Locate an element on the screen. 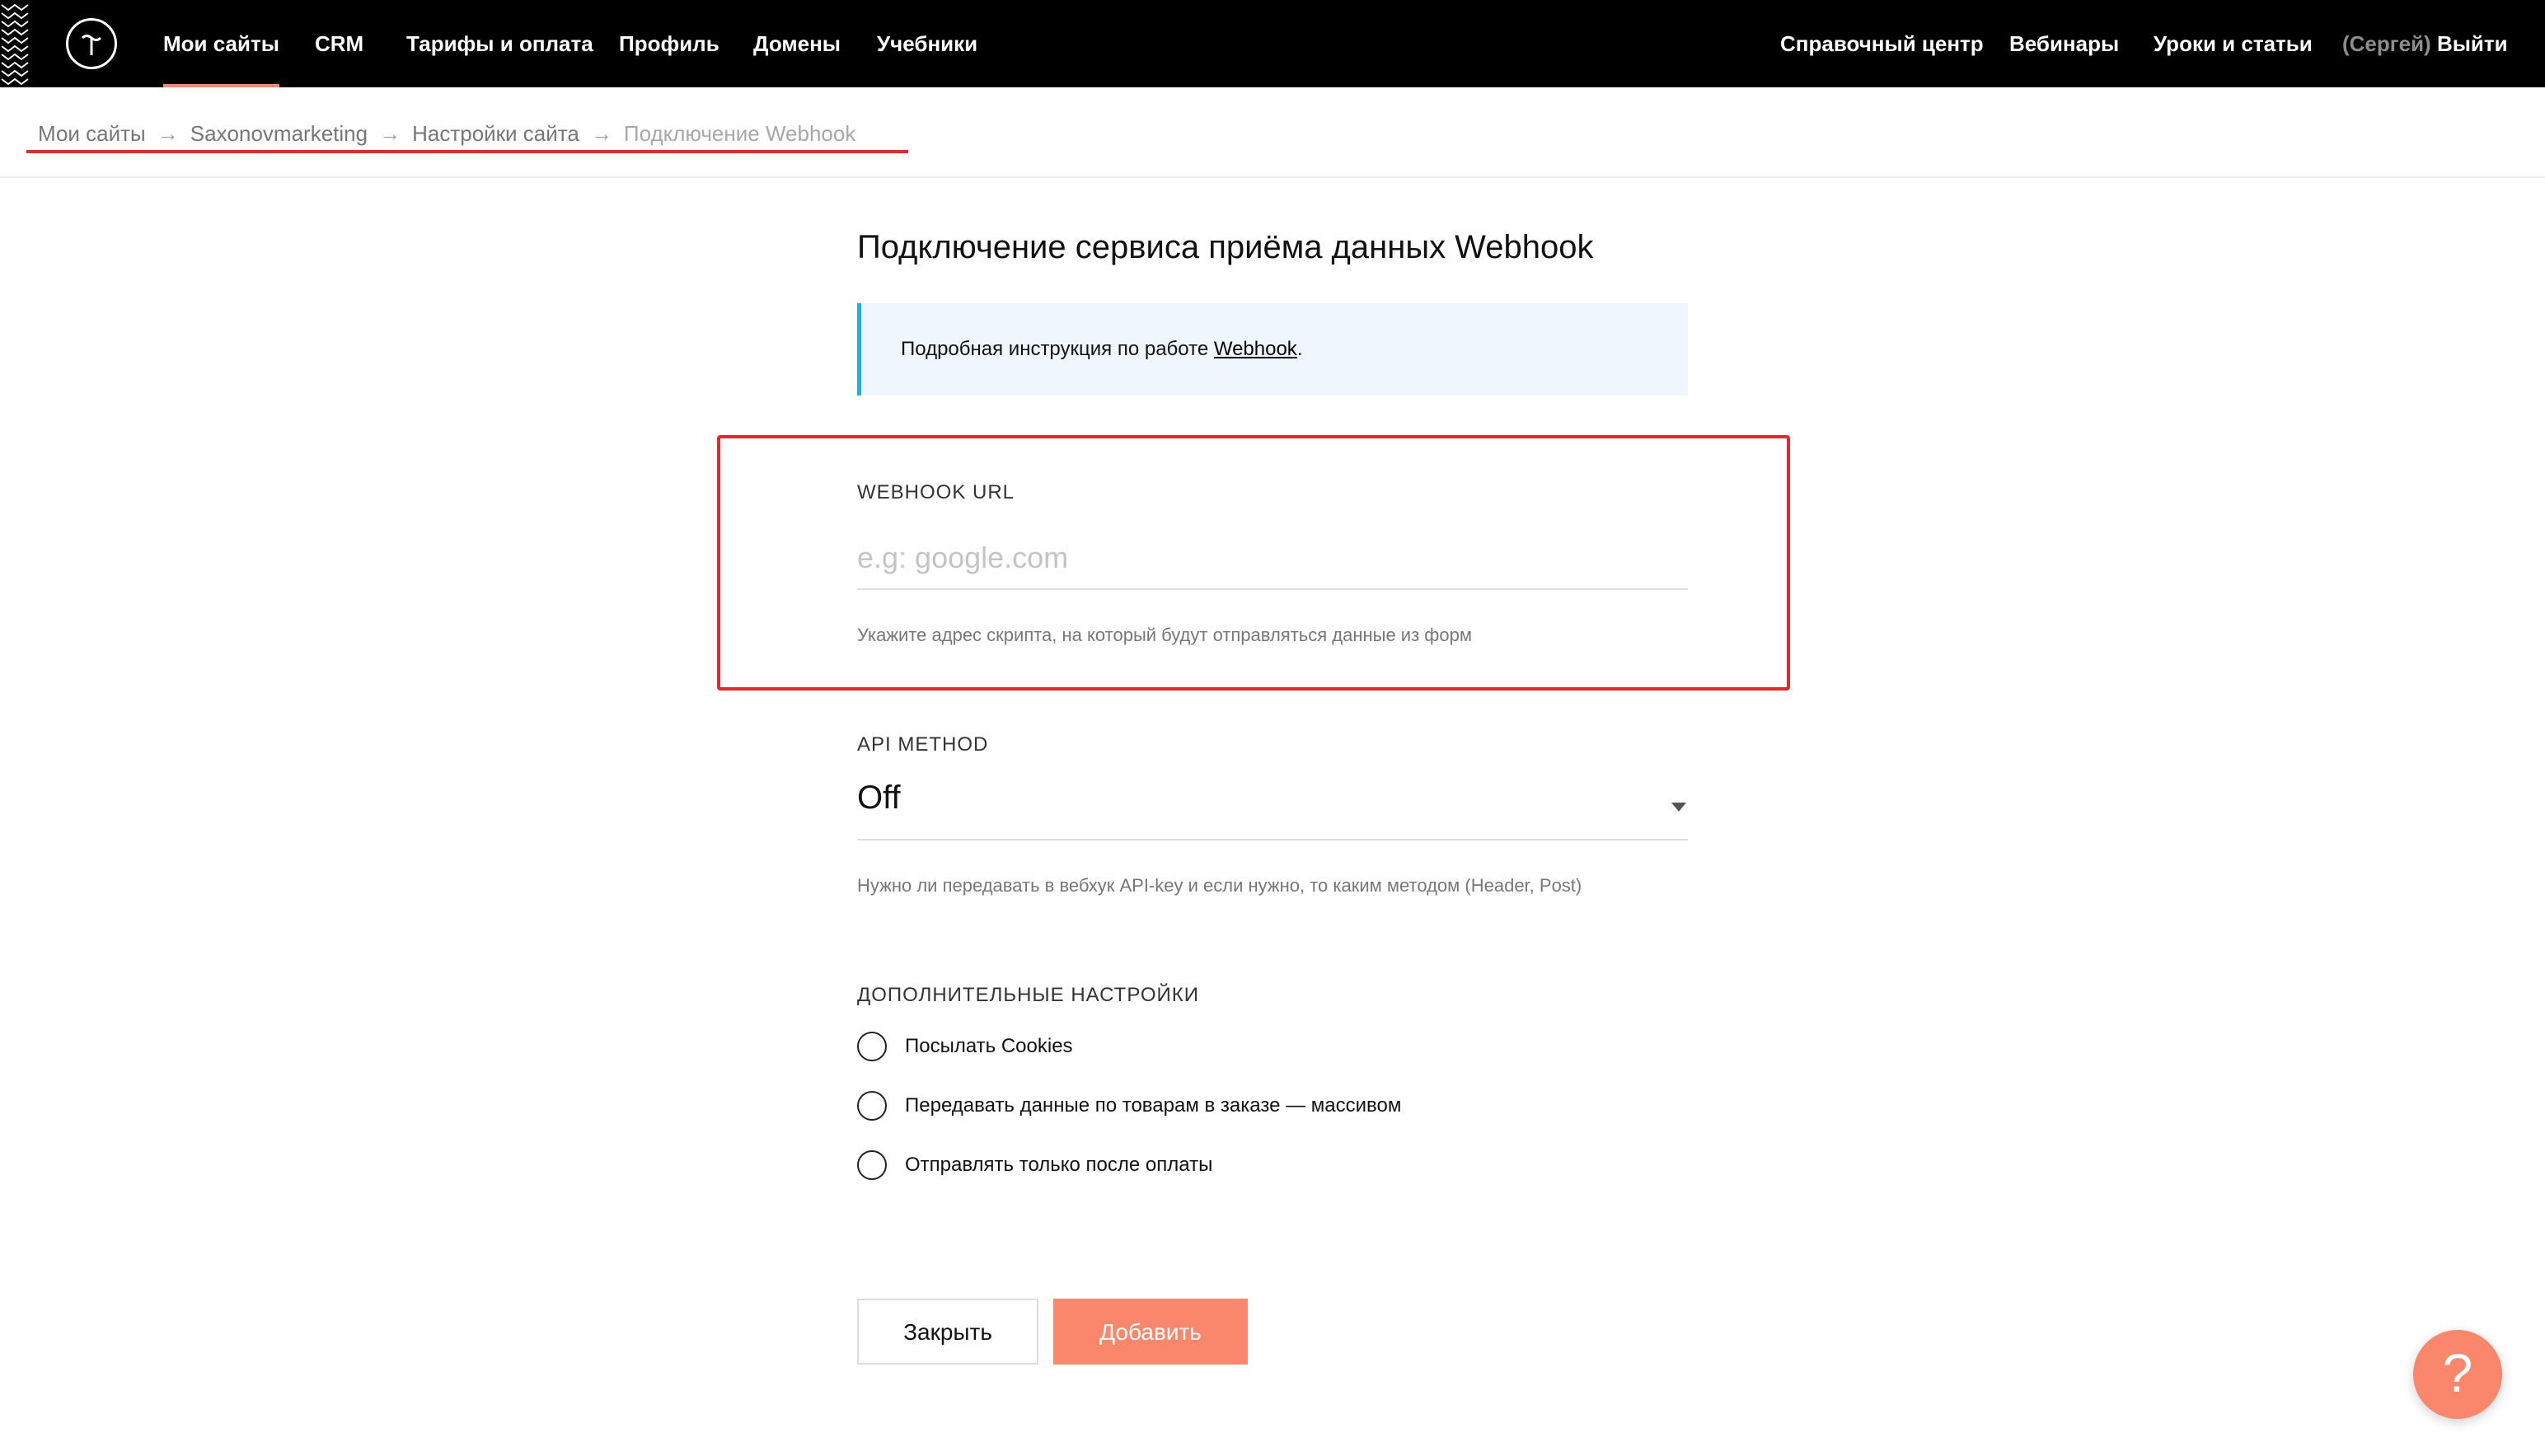 Image resolution: width=2545 pixels, height=1456 pixels. info-box: Подробная инструкция по работе Webhook. is located at coordinates (1272, 349).